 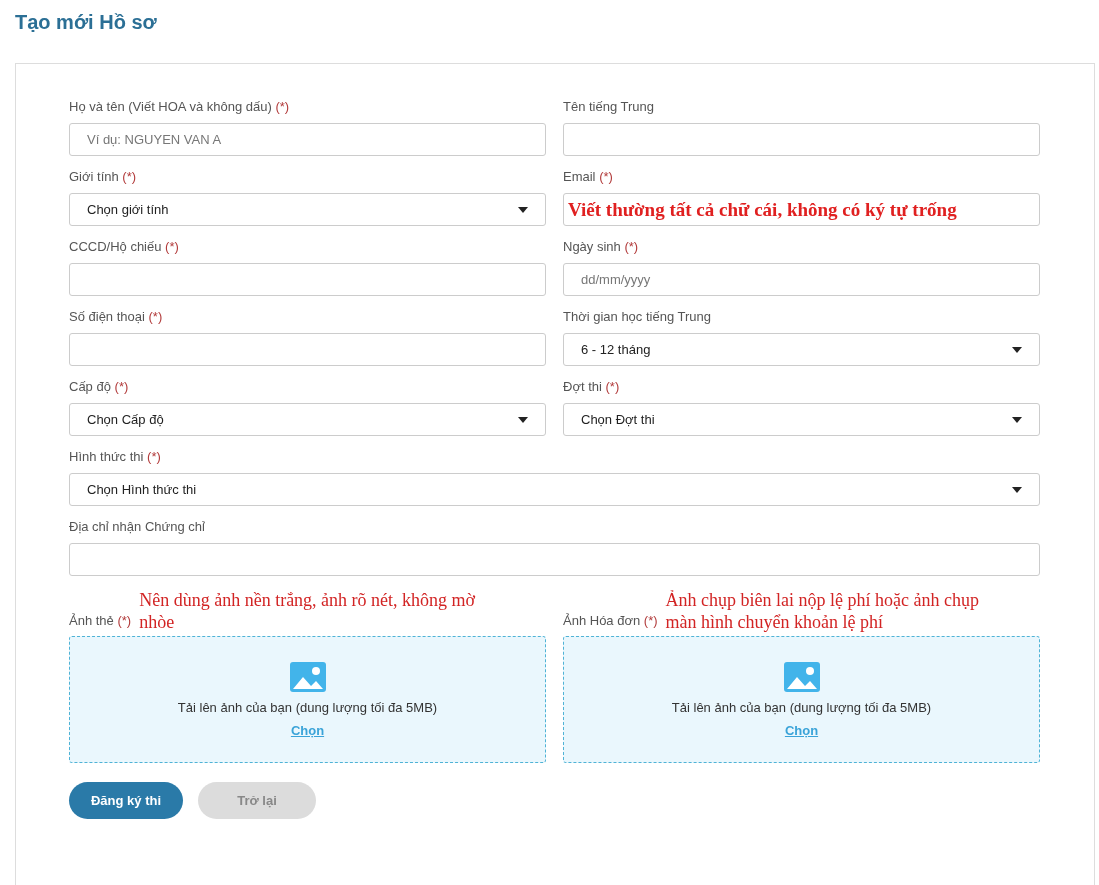 What do you see at coordinates (116, 317) in the screenshot?
I see `field-label: Số điện thoại (*)` at bounding box center [116, 317].